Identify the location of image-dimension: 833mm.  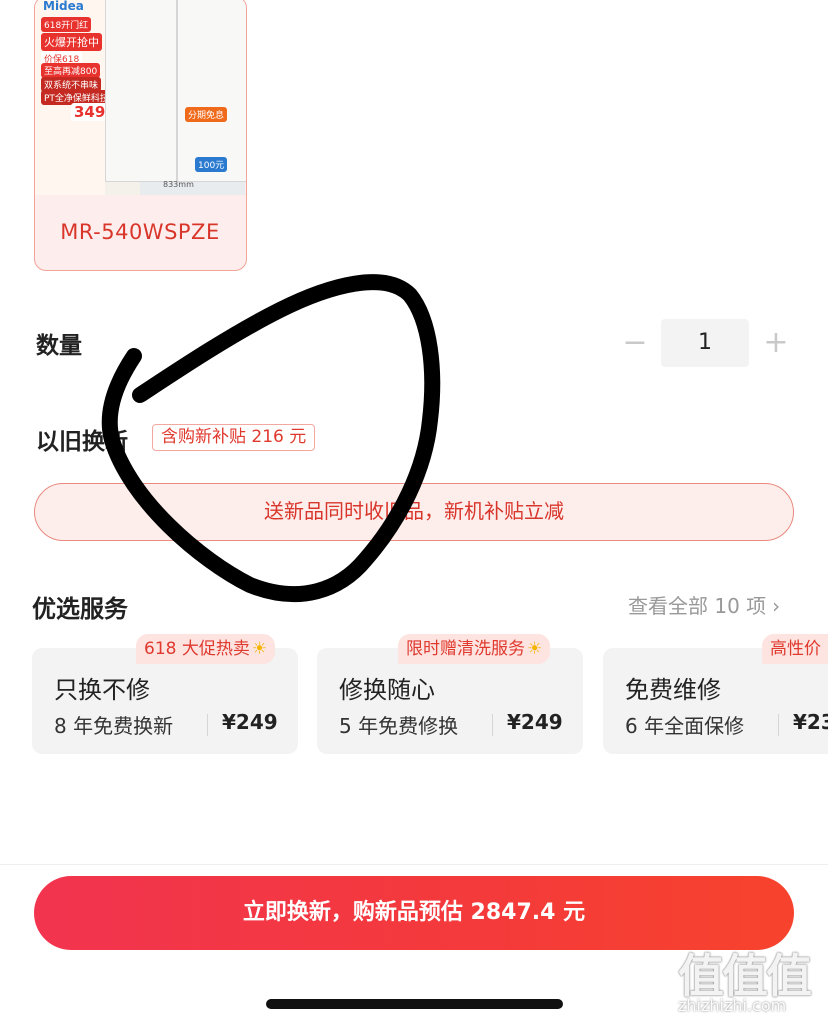
(178, 184).